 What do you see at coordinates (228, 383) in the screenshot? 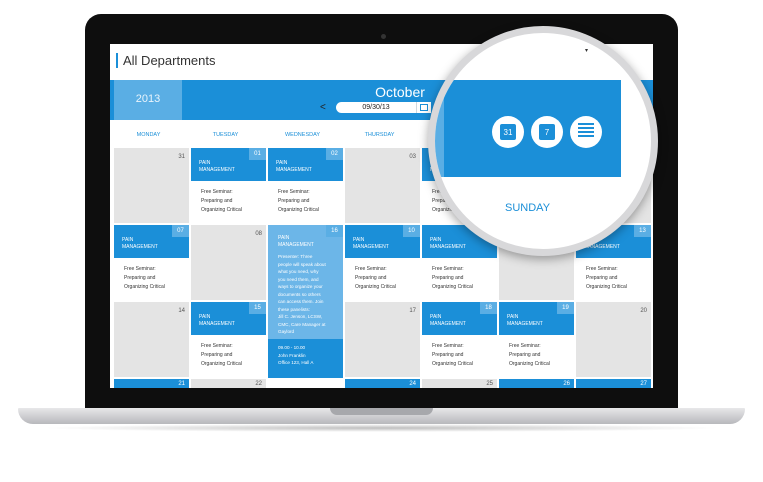
I see `day-cell: 22` at bounding box center [228, 383].